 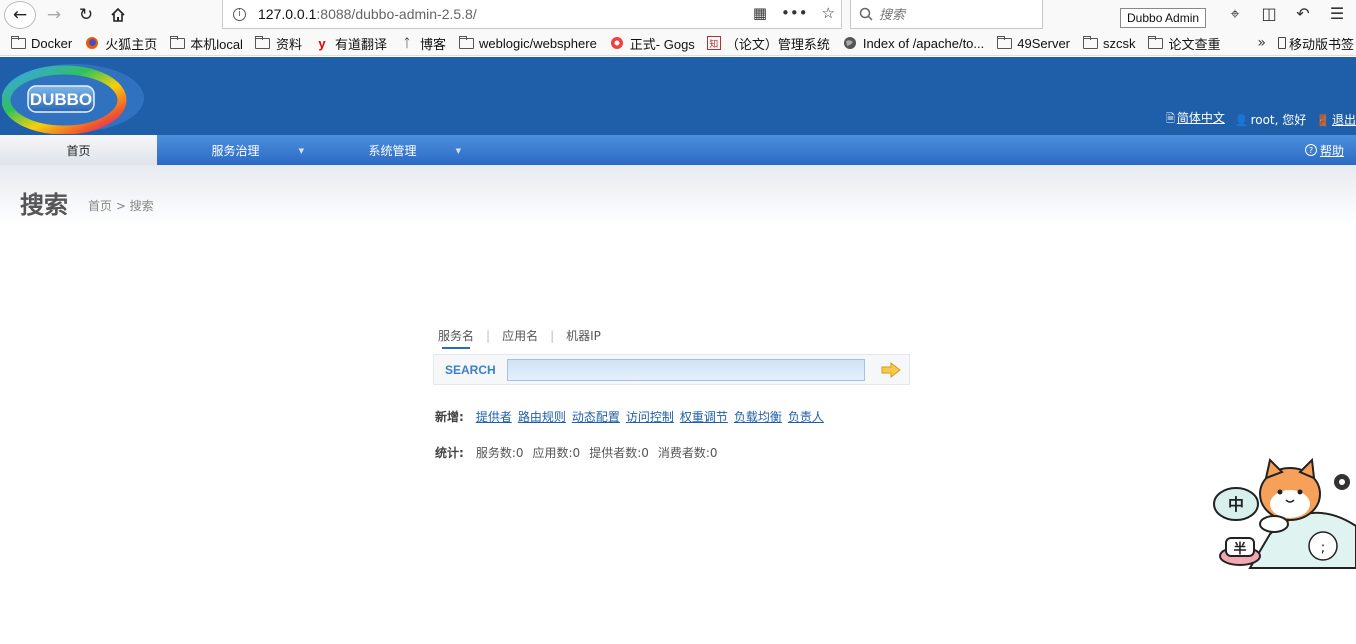 I want to click on new-links-row: 新增: 提供者 路由规则 动态配置 访问控制 权重调节 负载均衡 负责人, so click(x=629, y=416).